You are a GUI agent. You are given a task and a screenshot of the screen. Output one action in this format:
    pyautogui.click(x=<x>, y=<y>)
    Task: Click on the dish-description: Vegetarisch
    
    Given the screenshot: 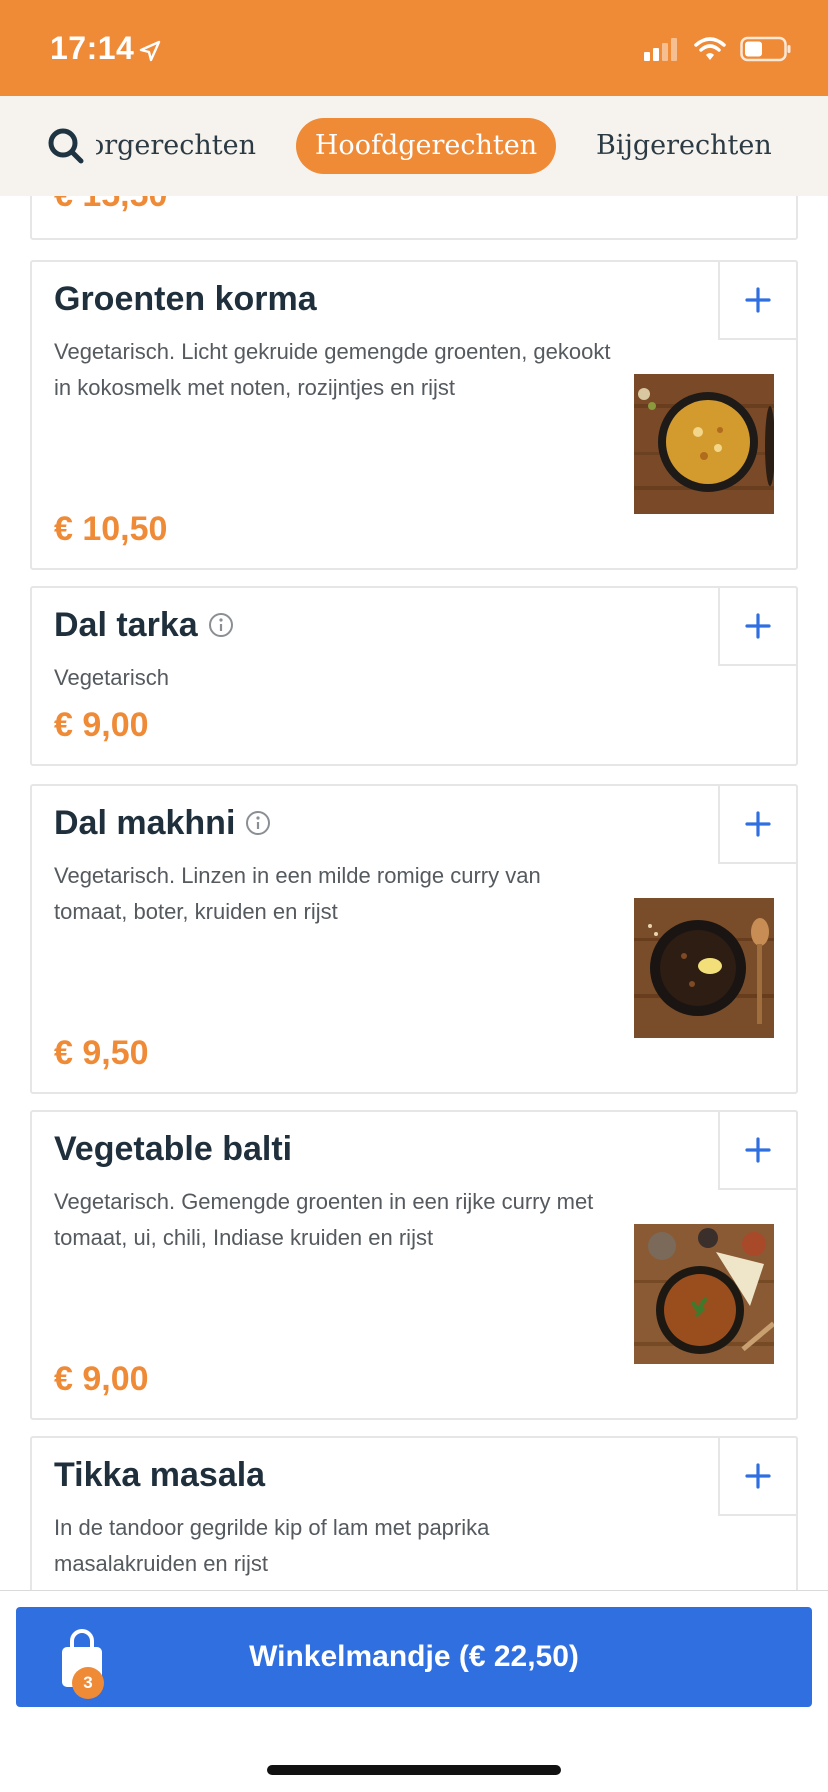 What is the action you would take?
    pyautogui.click(x=111, y=677)
    